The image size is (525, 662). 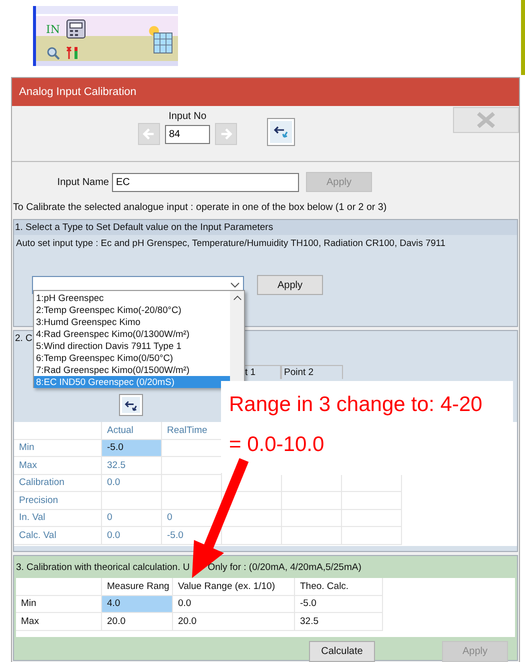 I want to click on dropdown-item: 6:Temp Greenspec Kimo(0/50°C), so click(x=132, y=358).